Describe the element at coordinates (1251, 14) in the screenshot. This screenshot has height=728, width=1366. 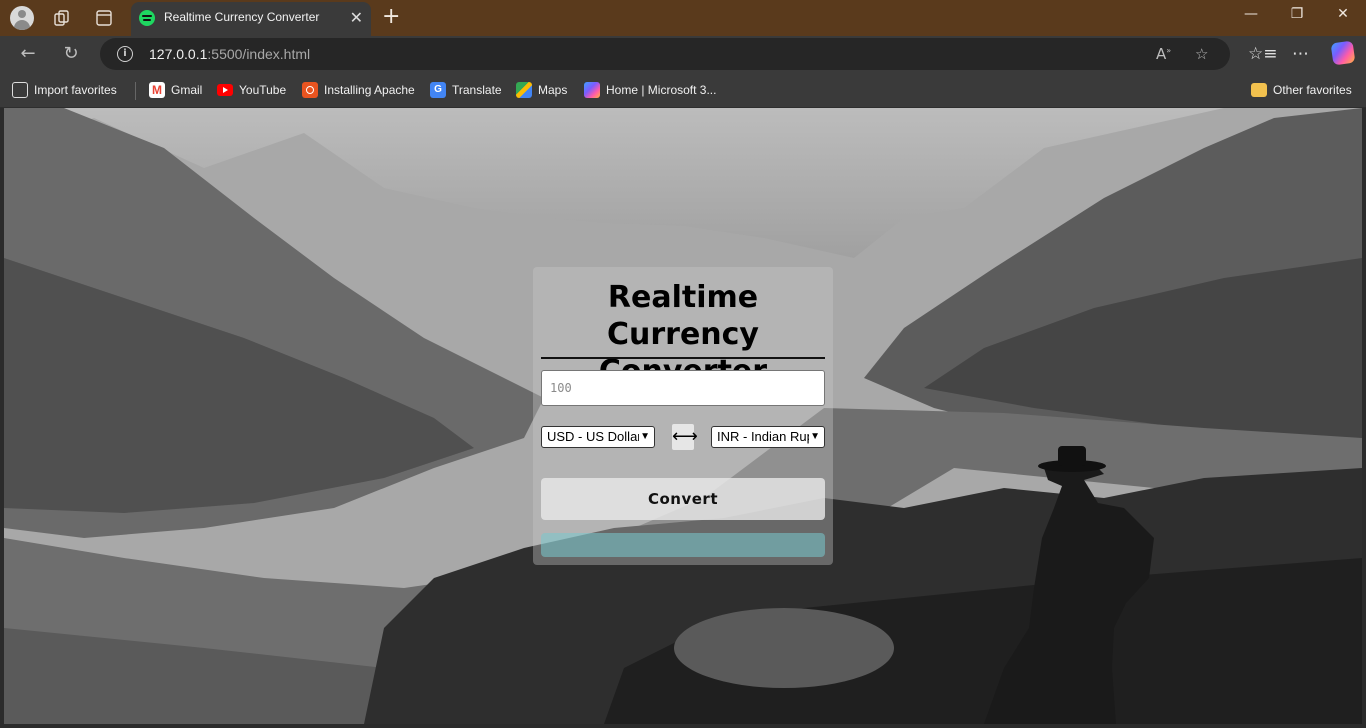
I see `minimize-button: —` at that location.